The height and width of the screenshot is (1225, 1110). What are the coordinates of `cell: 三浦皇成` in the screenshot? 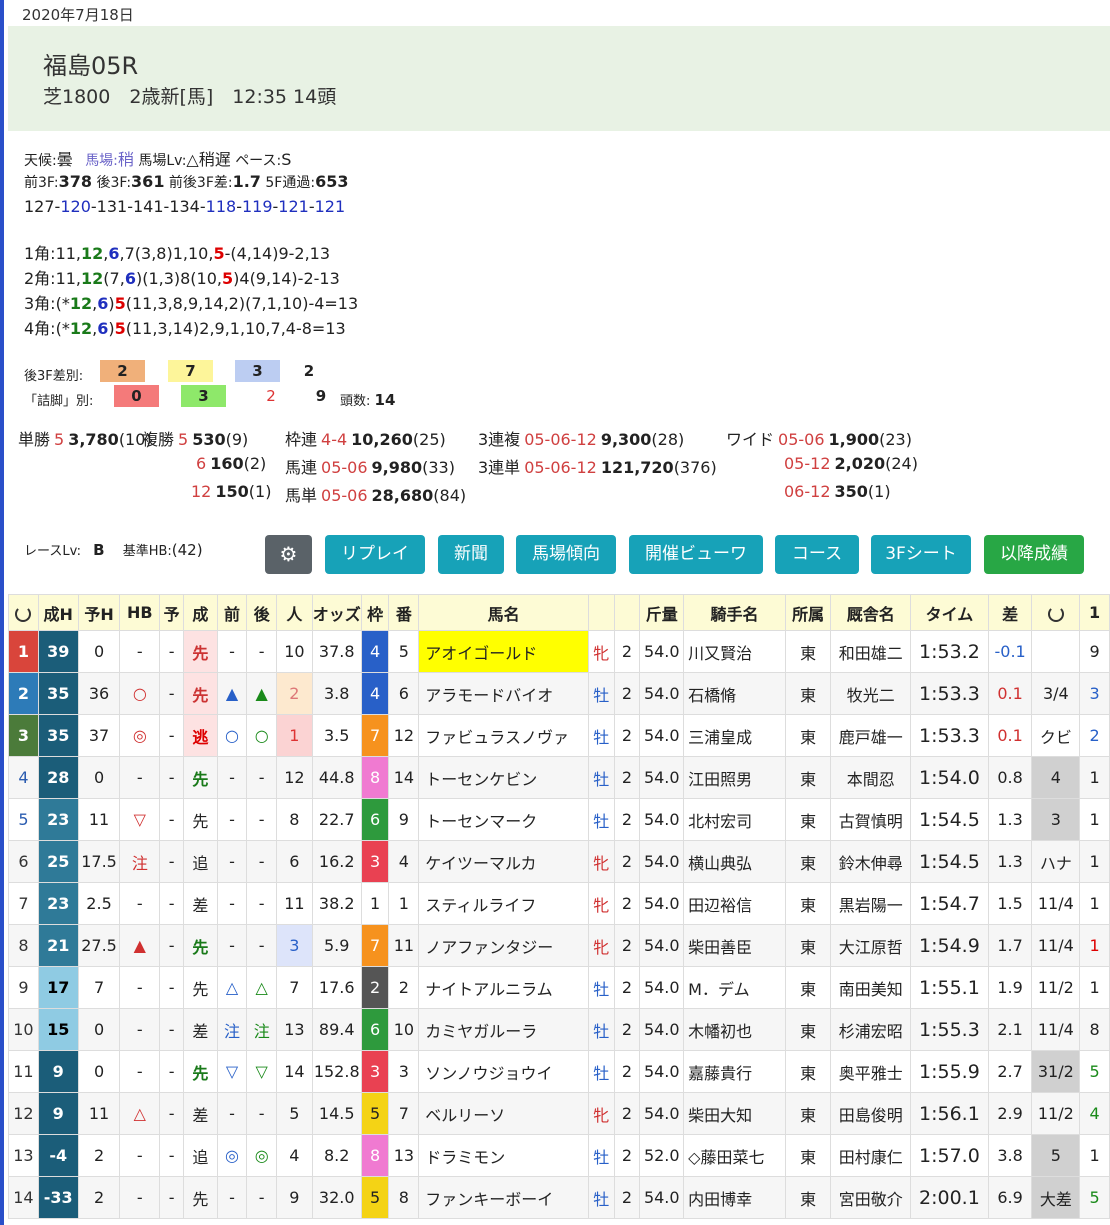 It's located at (734, 735).